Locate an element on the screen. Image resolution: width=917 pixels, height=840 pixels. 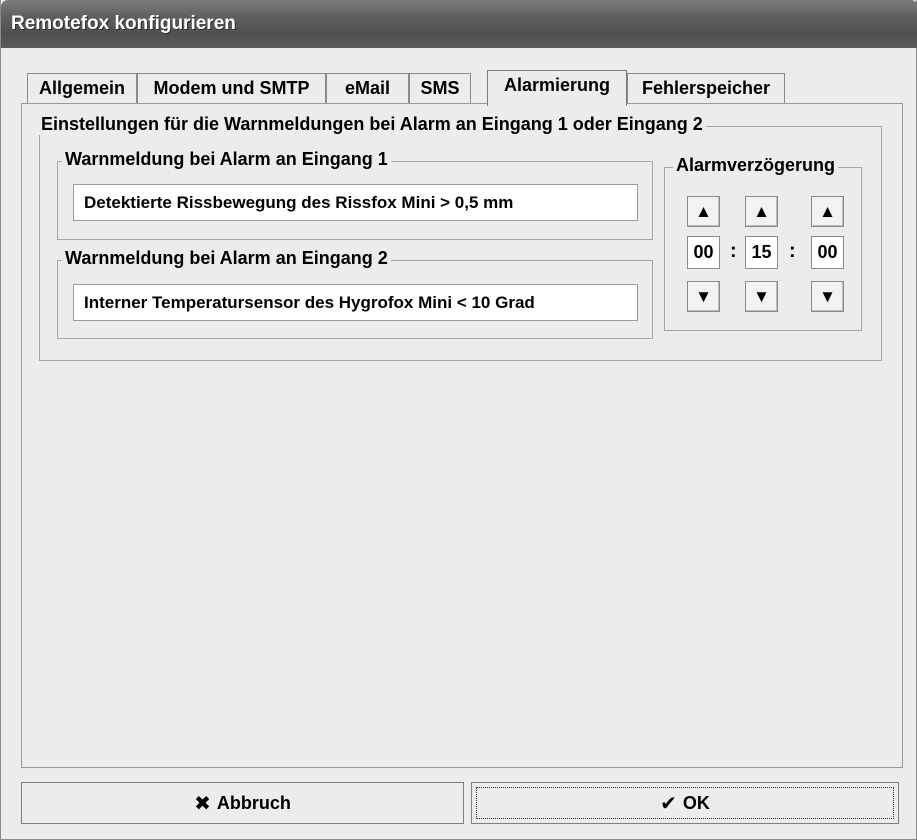
focus-rectangle is located at coordinates (685, 803).